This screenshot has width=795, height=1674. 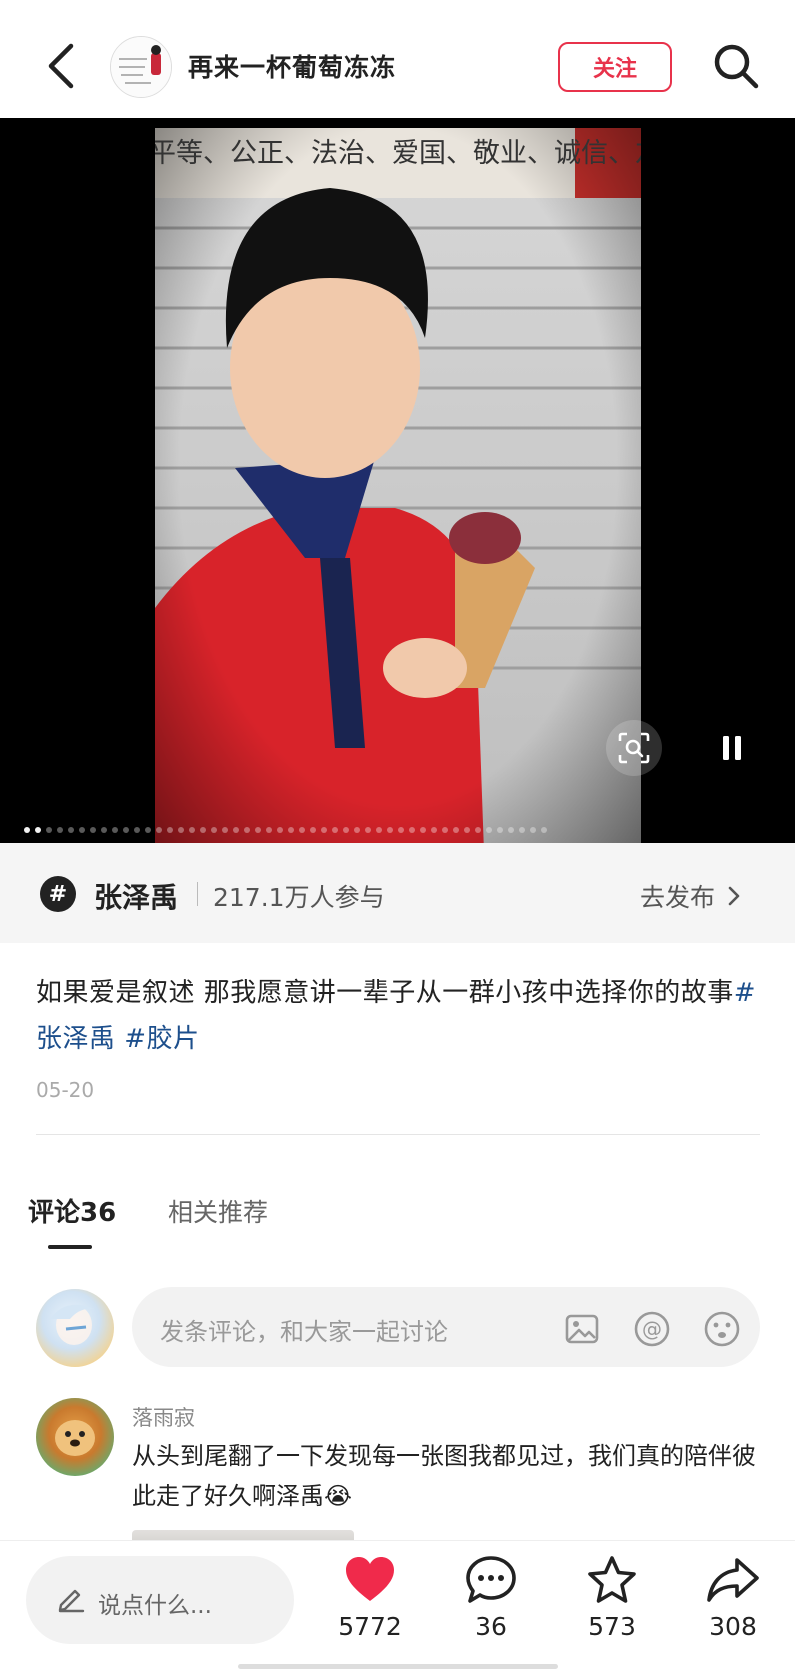 What do you see at coordinates (299, 897) in the screenshot?
I see `topic-participants: 217.1万人参与` at bounding box center [299, 897].